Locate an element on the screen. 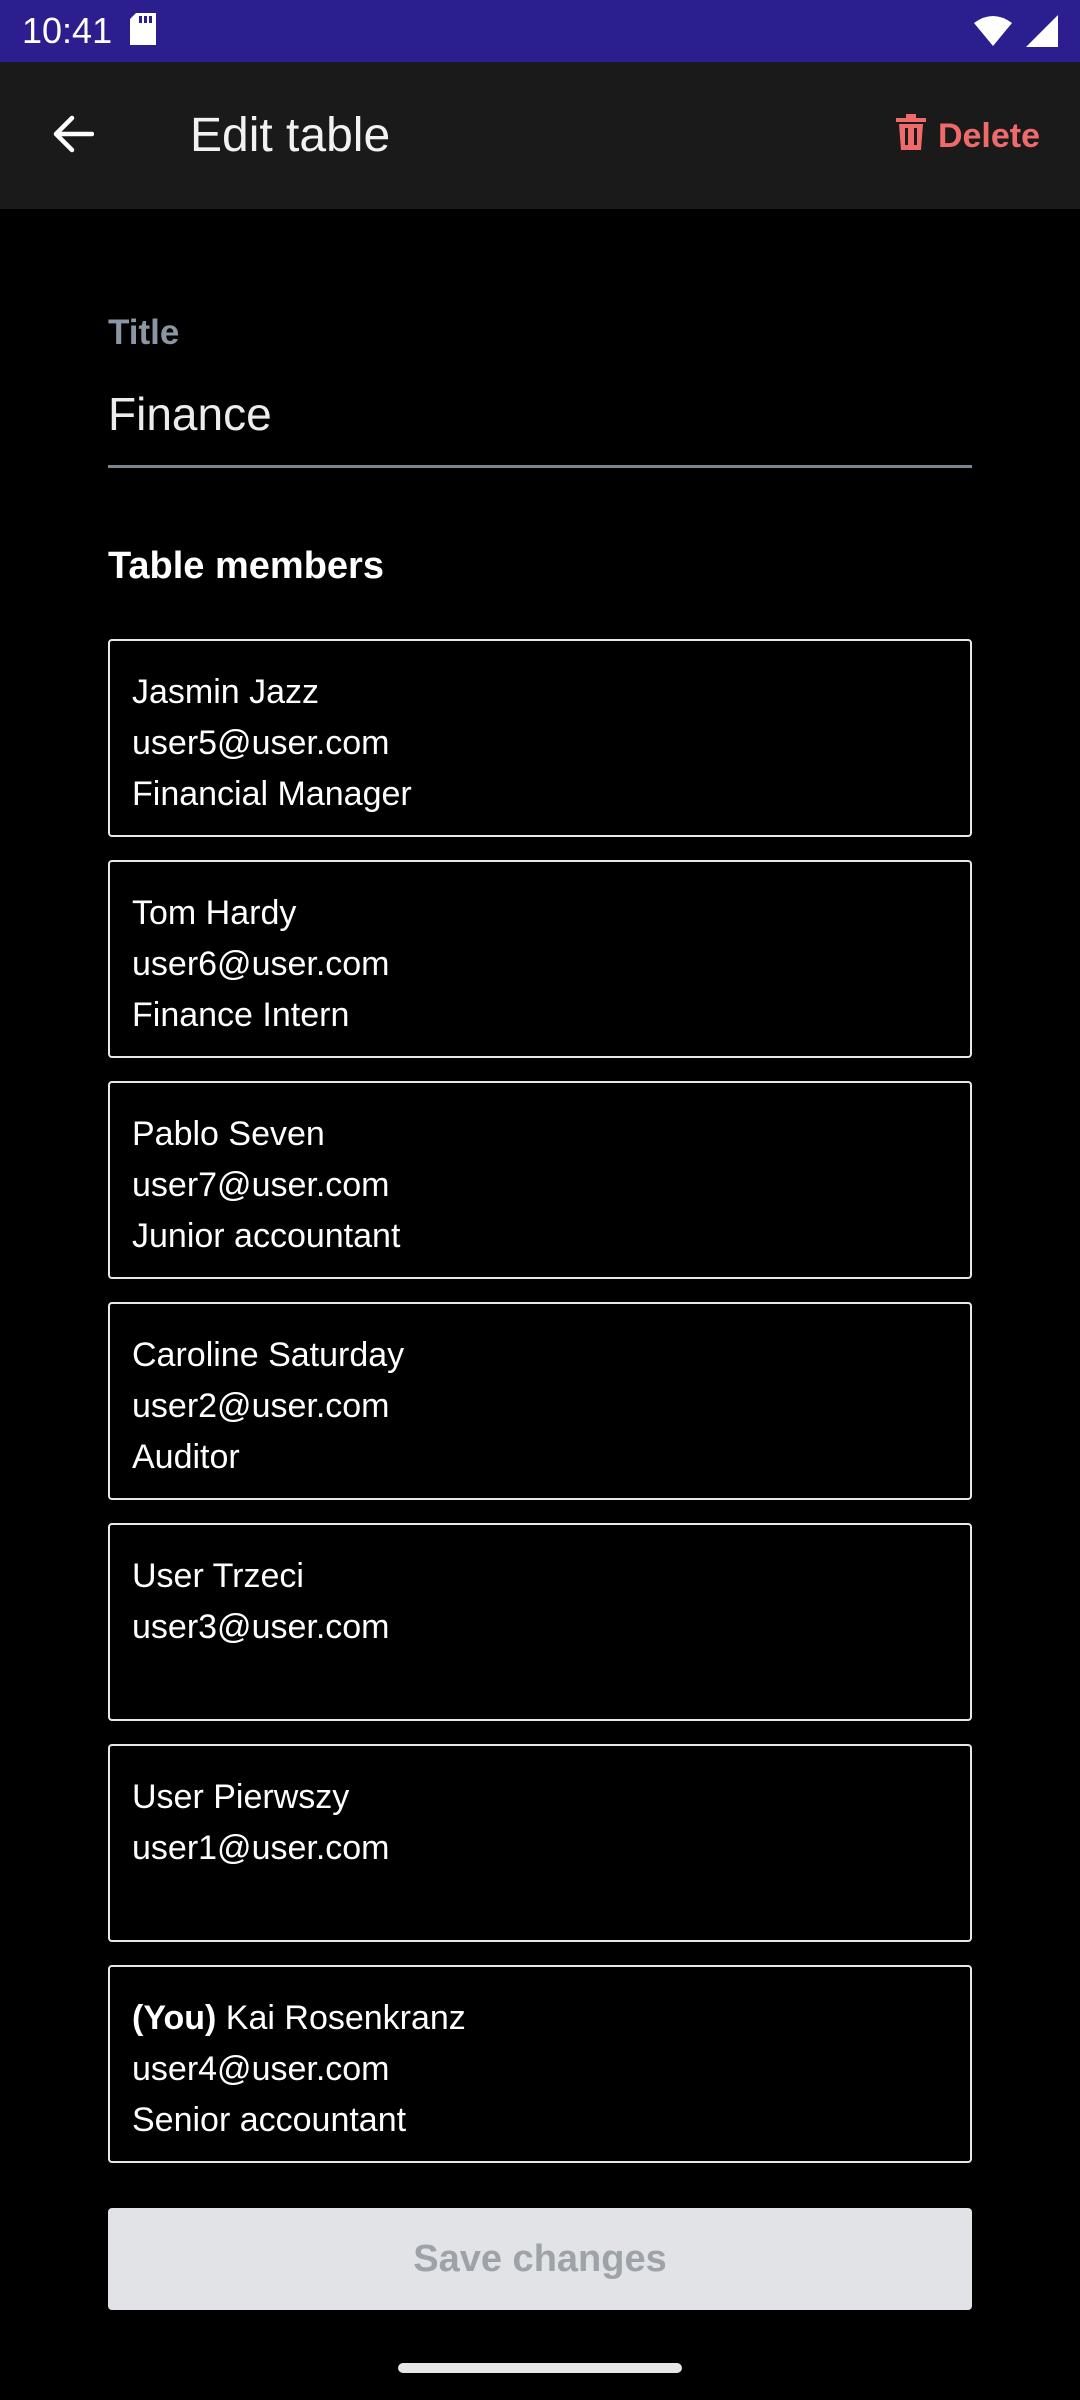  status-time: 10:41 is located at coordinates (67, 30).